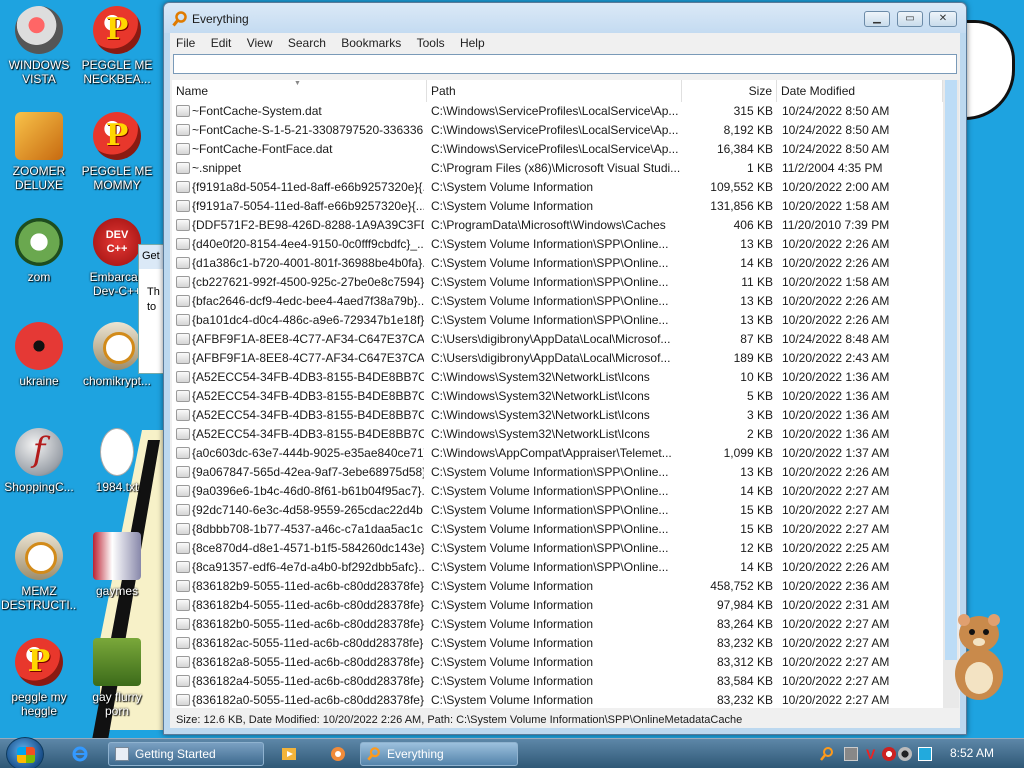 This screenshot has height=768, width=1024. Describe the element at coordinates (431, 43) in the screenshot. I see `menu-tools: Tools` at that location.